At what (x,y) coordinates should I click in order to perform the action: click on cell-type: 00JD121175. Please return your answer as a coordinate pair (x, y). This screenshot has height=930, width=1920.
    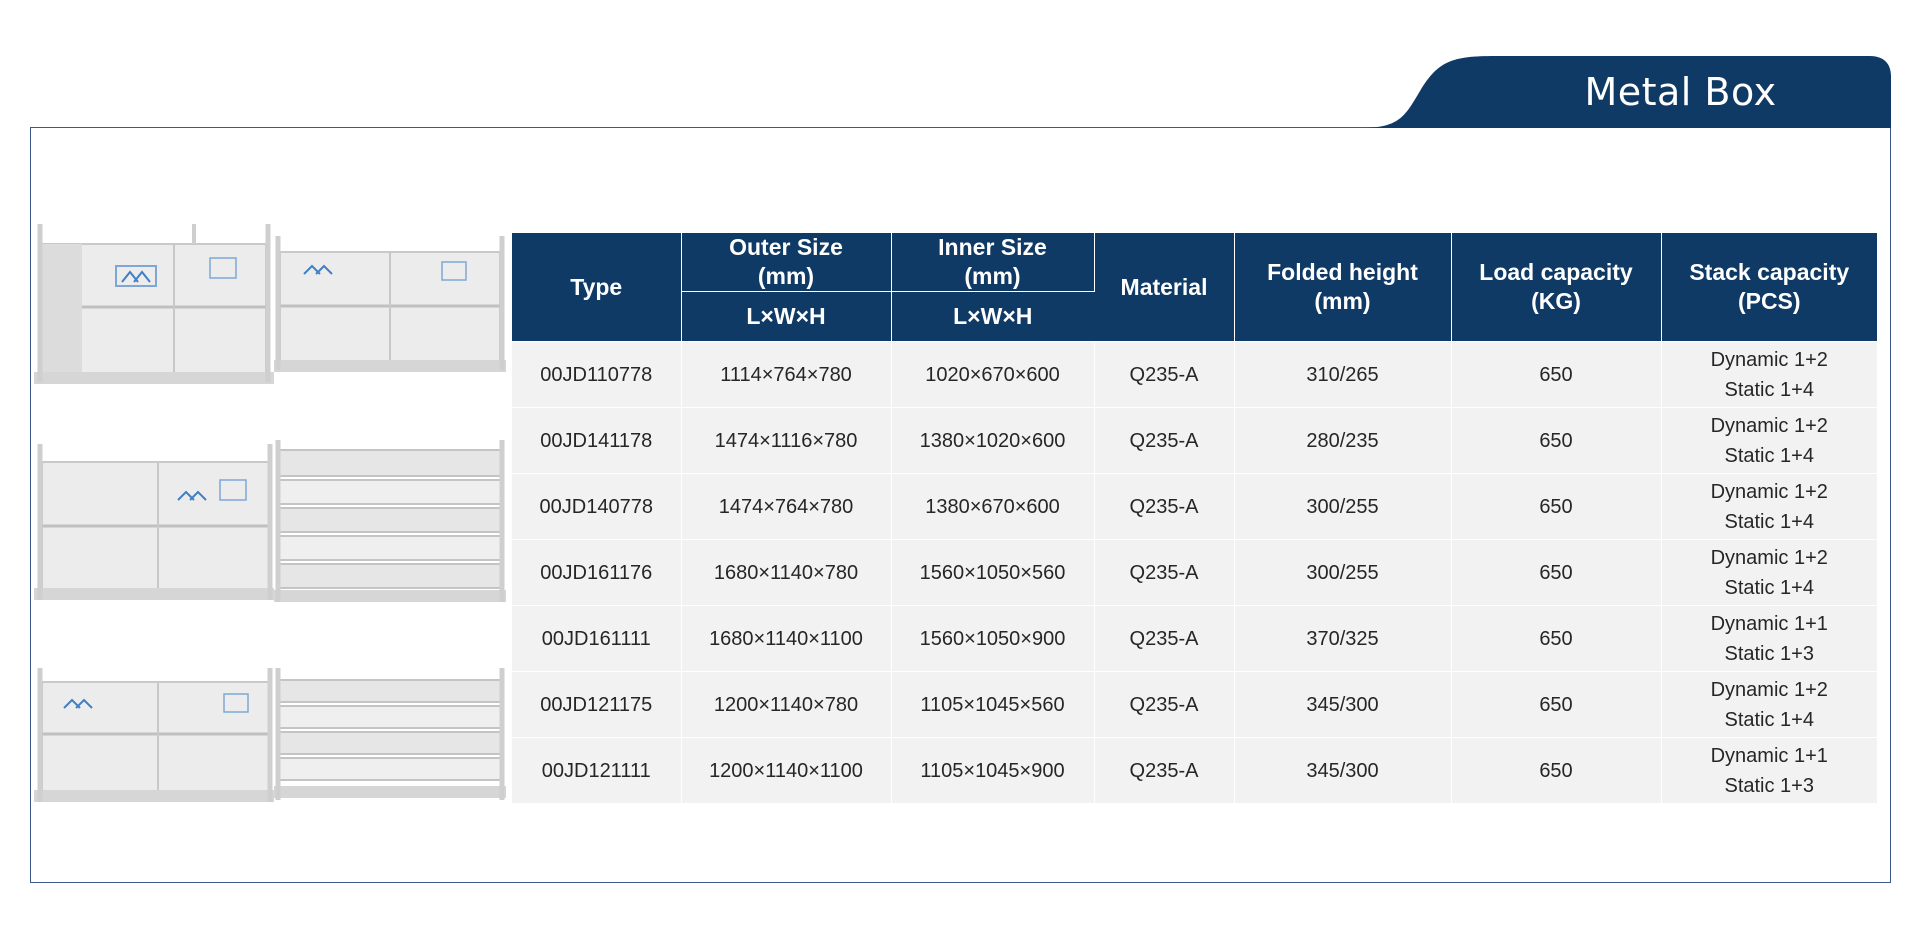
    Looking at the image, I should click on (597, 704).